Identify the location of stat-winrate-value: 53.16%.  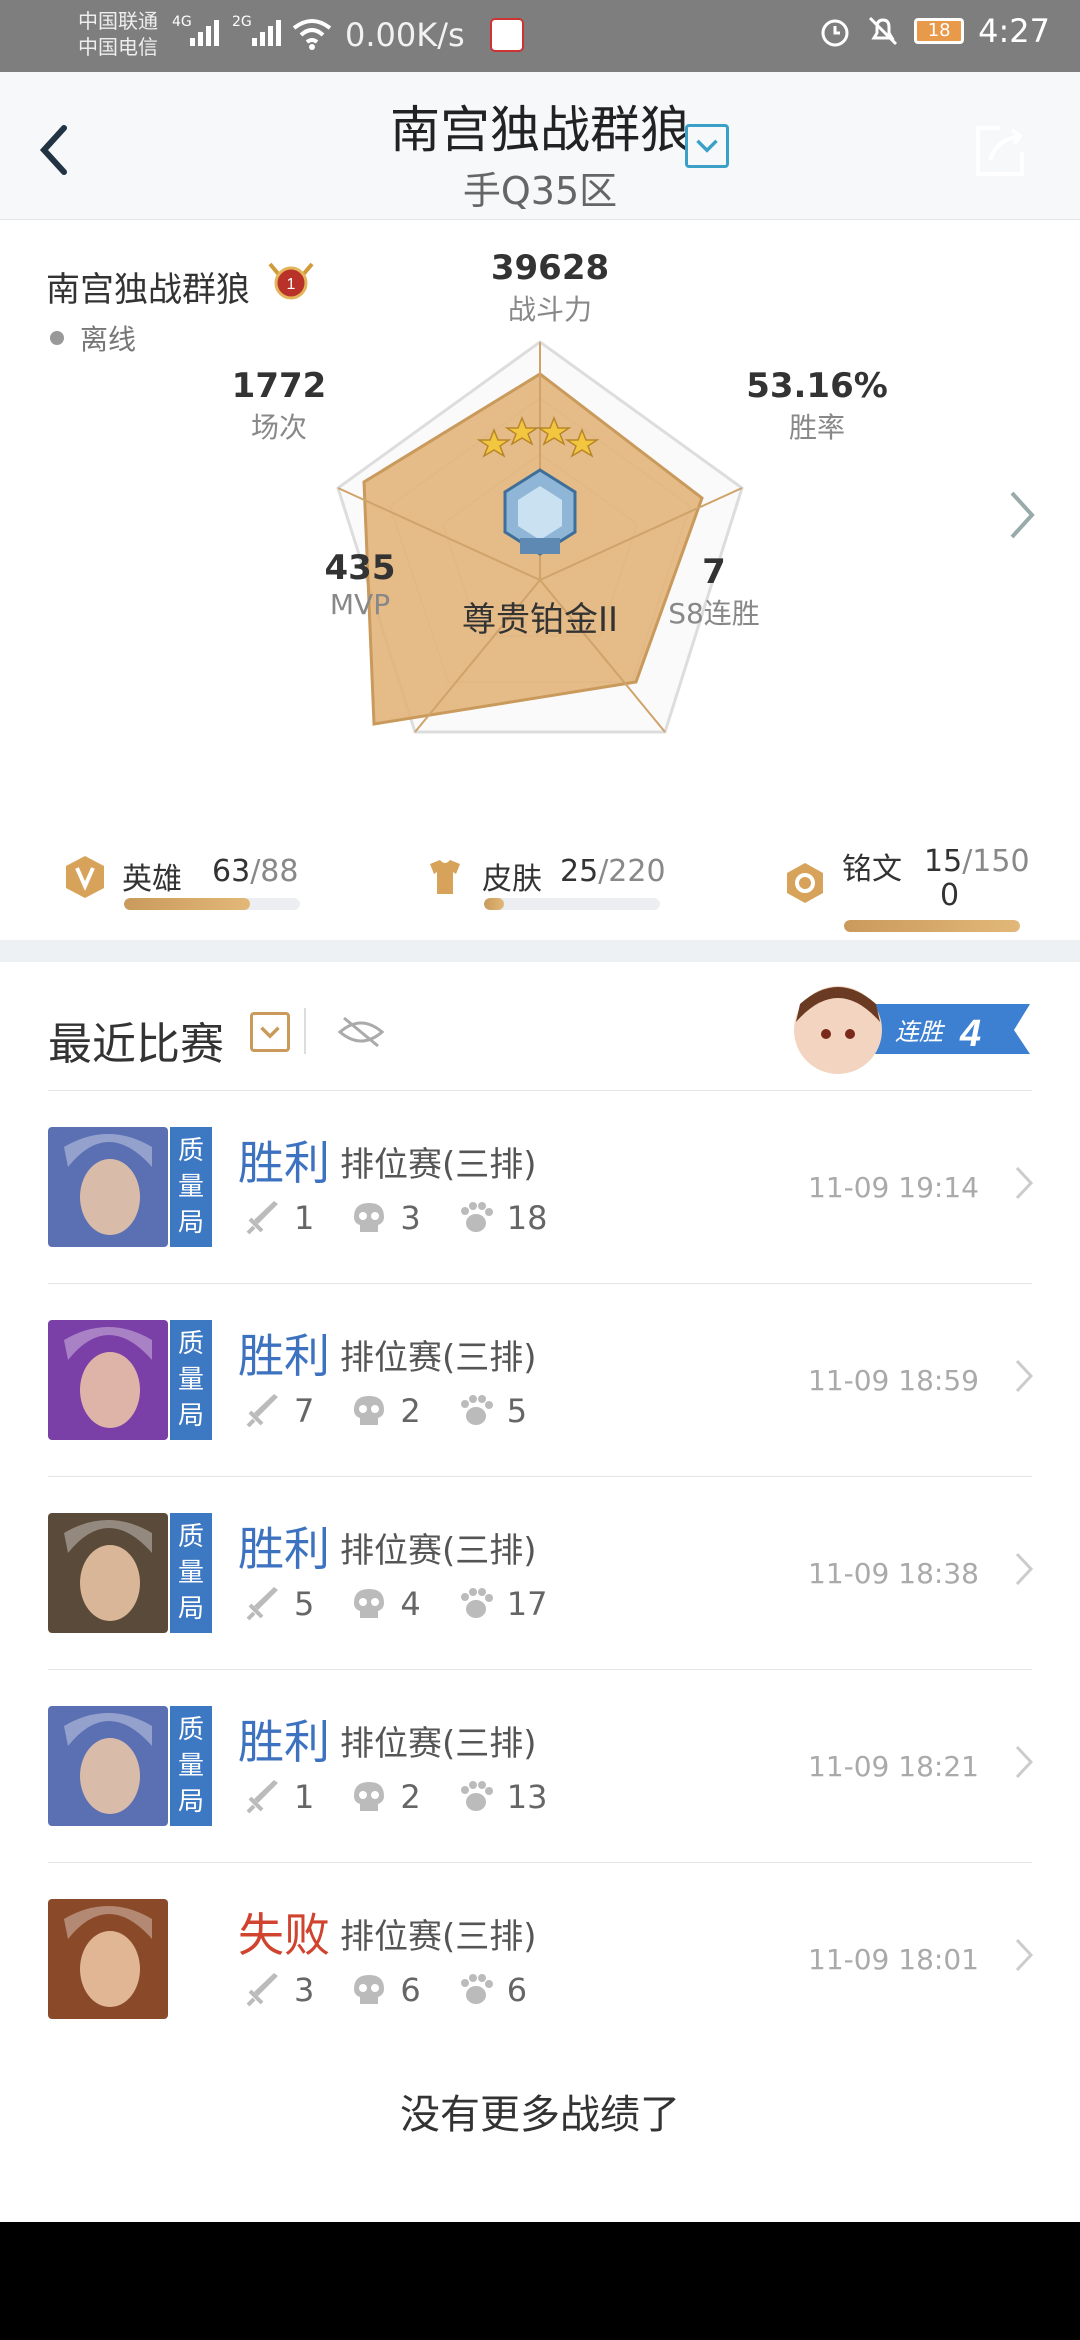
(817, 386).